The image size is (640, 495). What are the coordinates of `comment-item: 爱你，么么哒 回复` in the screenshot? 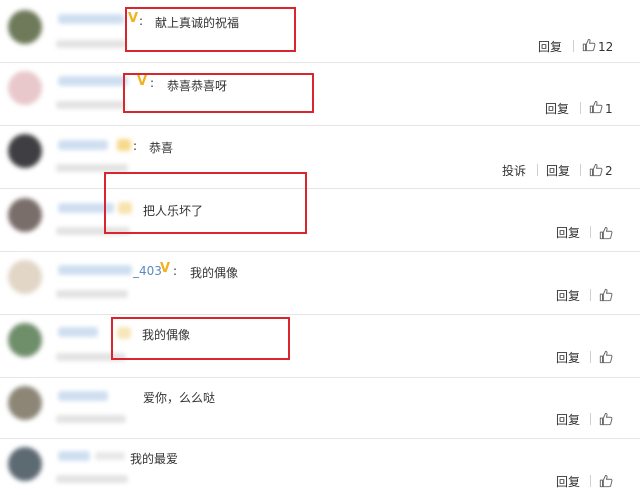 It's located at (320, 408).